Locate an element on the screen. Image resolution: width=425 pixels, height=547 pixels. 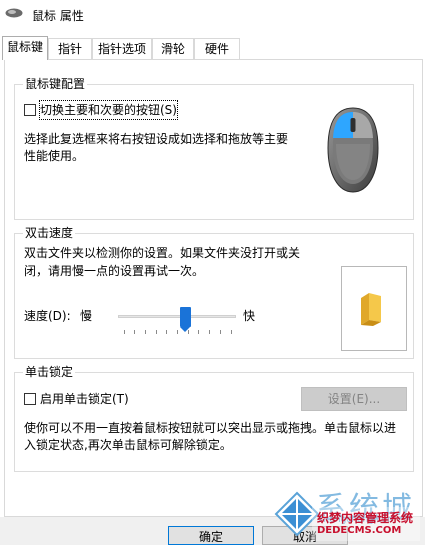
button-config-title: 鼠标键配置 is located at coordinates (55, 84).